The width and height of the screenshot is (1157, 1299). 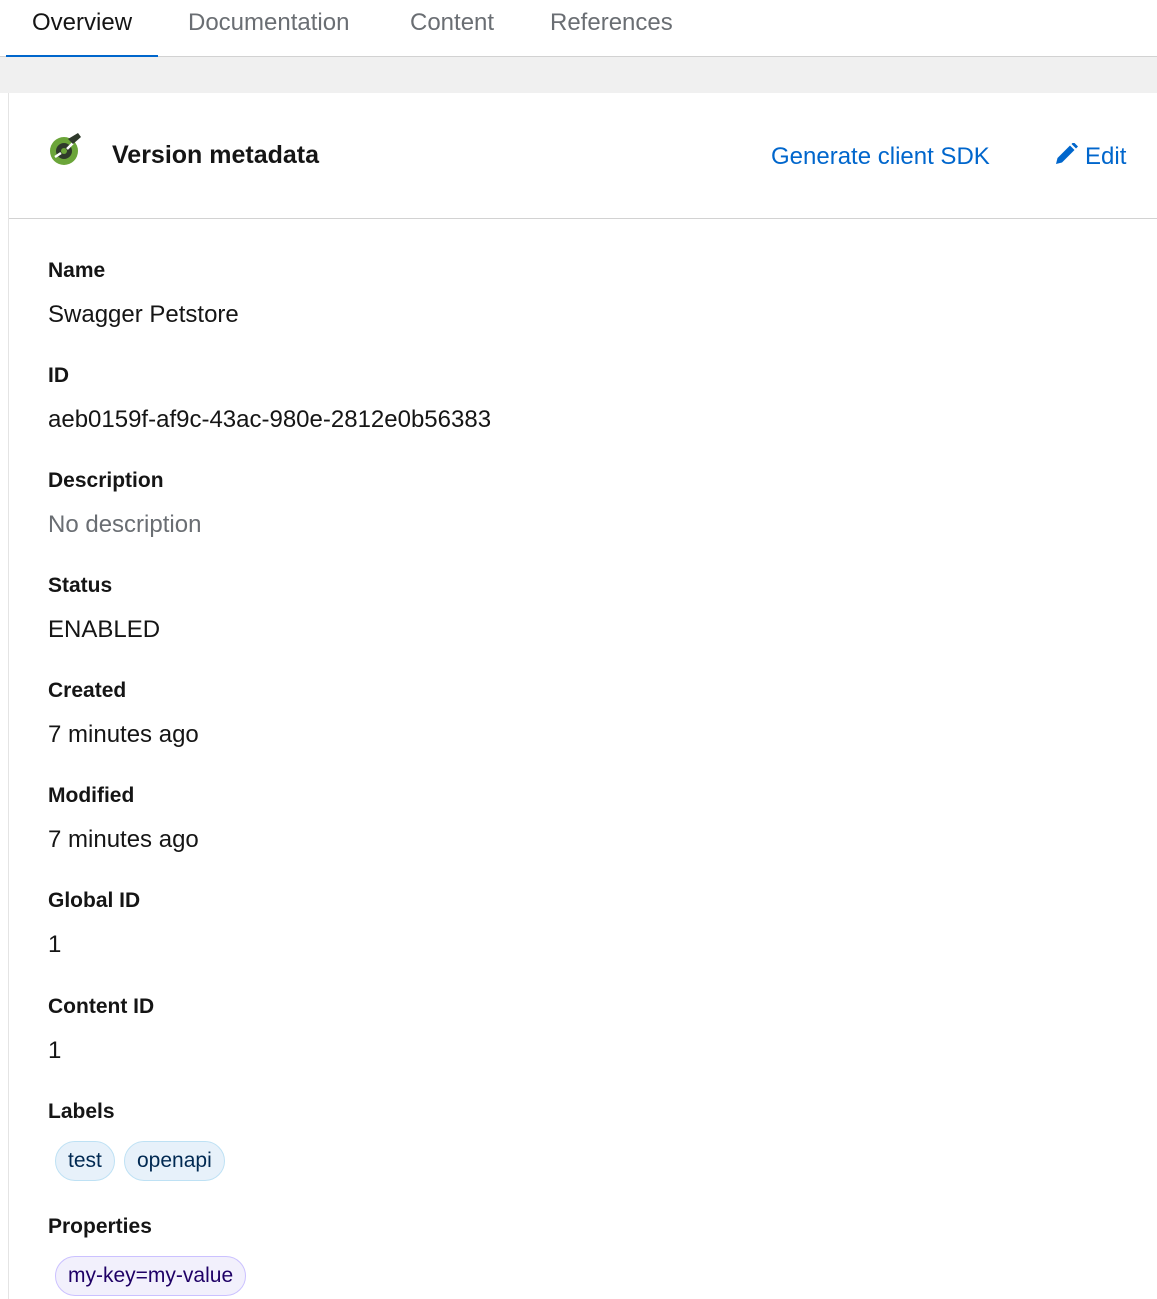 I want to click on created-label: Created, so click(x=87, y=690).